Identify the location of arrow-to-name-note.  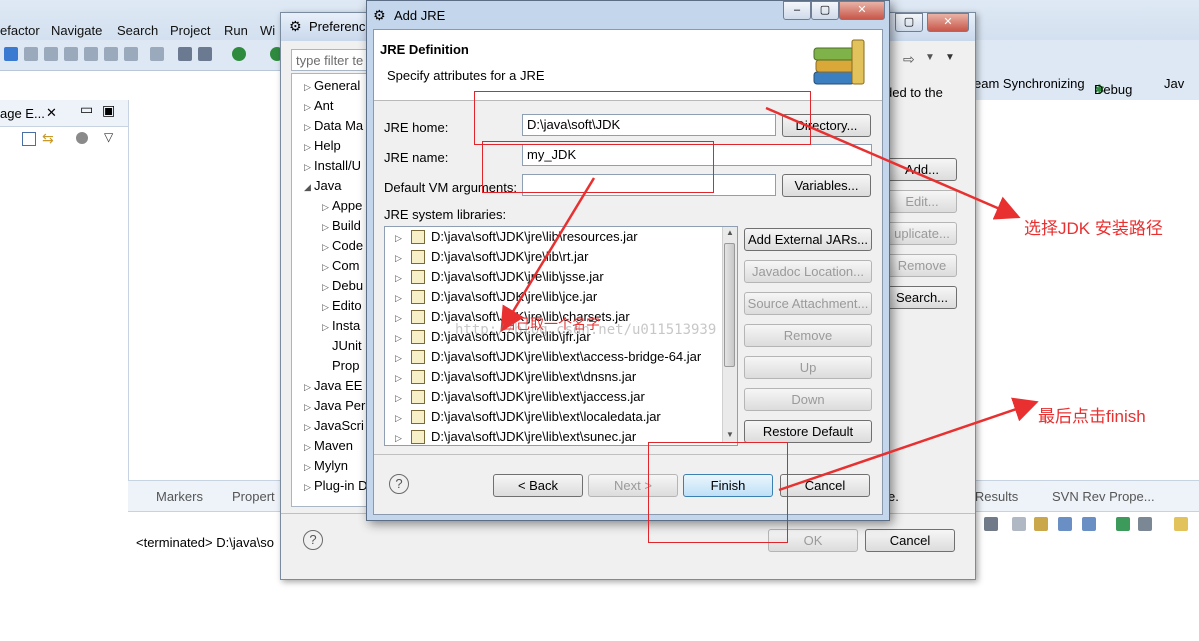
(548, 255).